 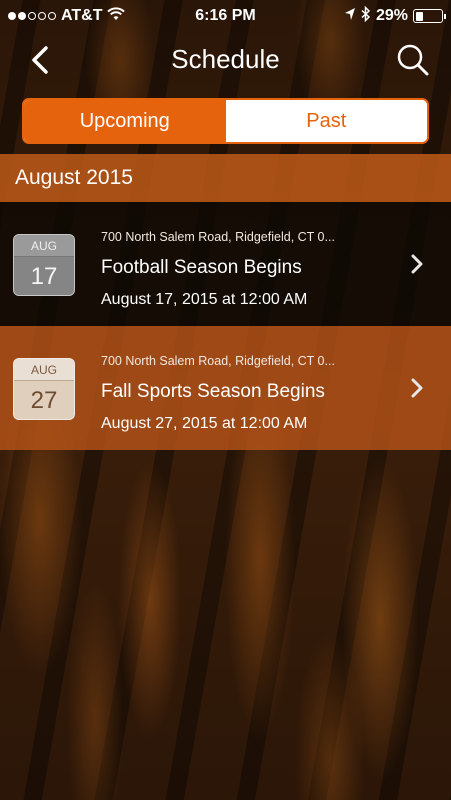 What do you see at coordinates (82, 15) in the screenshot?
I see `carrier-name: AT&T` at bounding box center [82, 15].